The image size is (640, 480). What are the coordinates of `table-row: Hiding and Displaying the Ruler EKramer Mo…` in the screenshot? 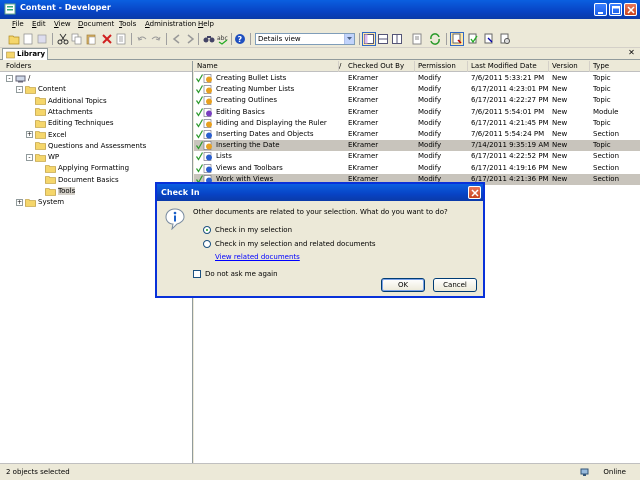 It's located at (417, 123).